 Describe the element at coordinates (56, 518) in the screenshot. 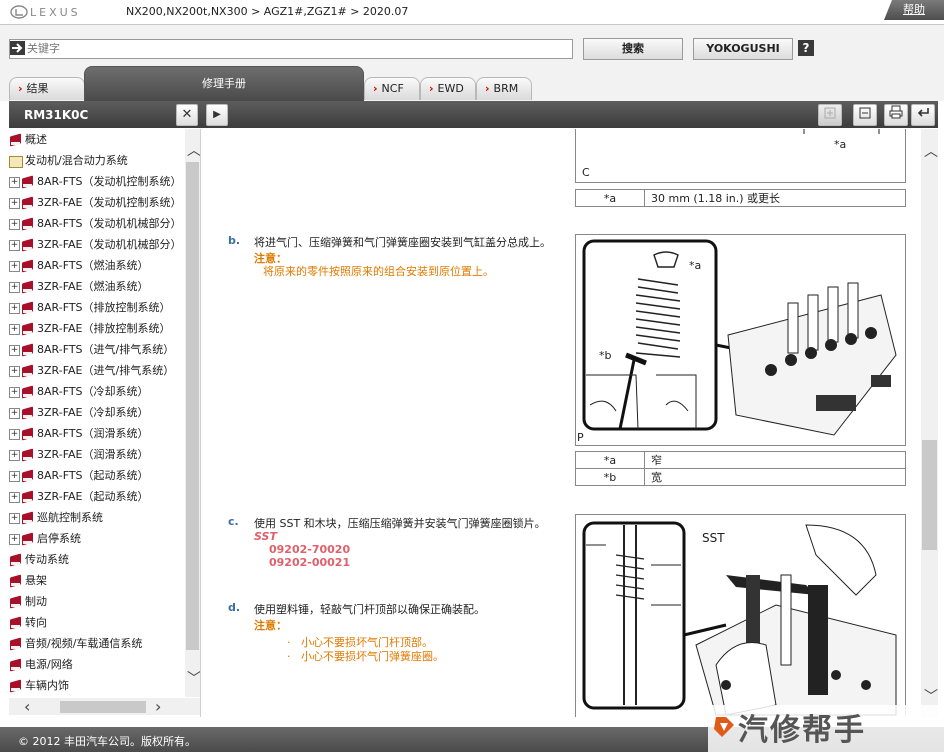

I see `tree-item: + 巡航控制系统` at that location.